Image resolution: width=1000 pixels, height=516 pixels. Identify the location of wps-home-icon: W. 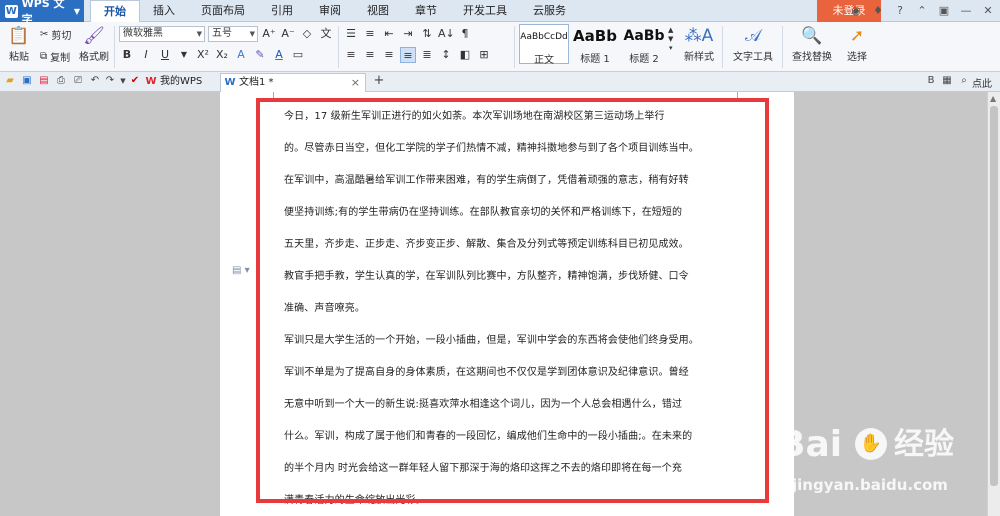
(151, 81).